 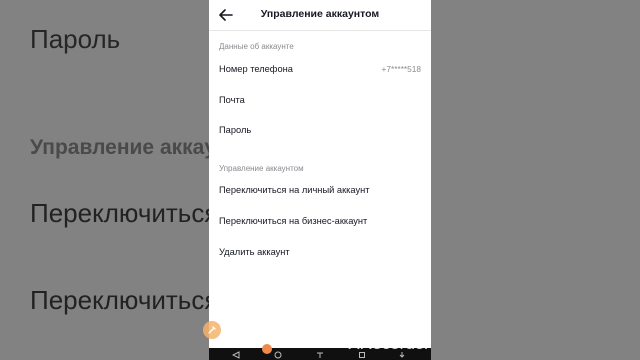 I want to click on page-title: Управление аккаунтом, so click(x=320, y=14).